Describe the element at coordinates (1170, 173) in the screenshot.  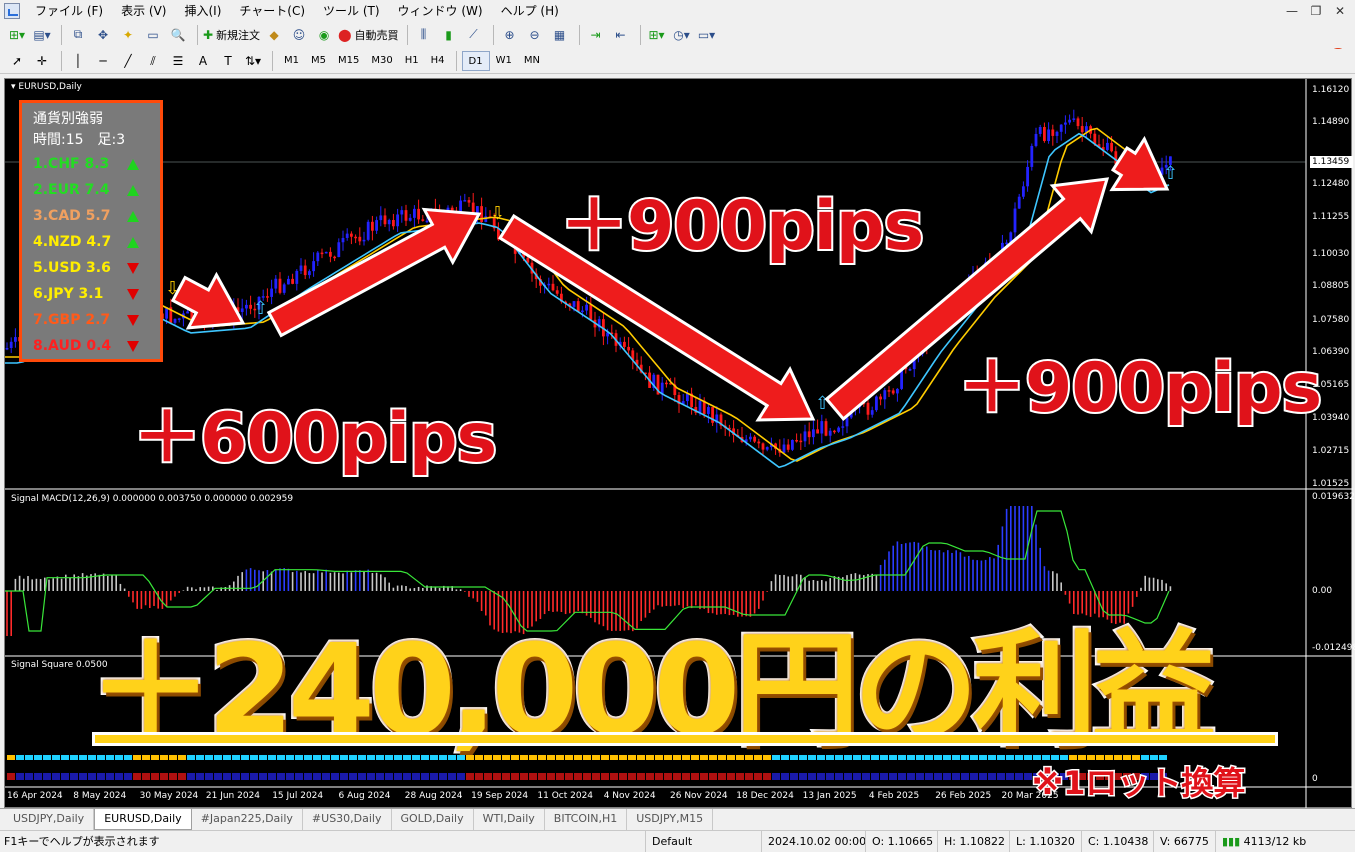
I see `buy-signal-icon: ⇧` at that location.